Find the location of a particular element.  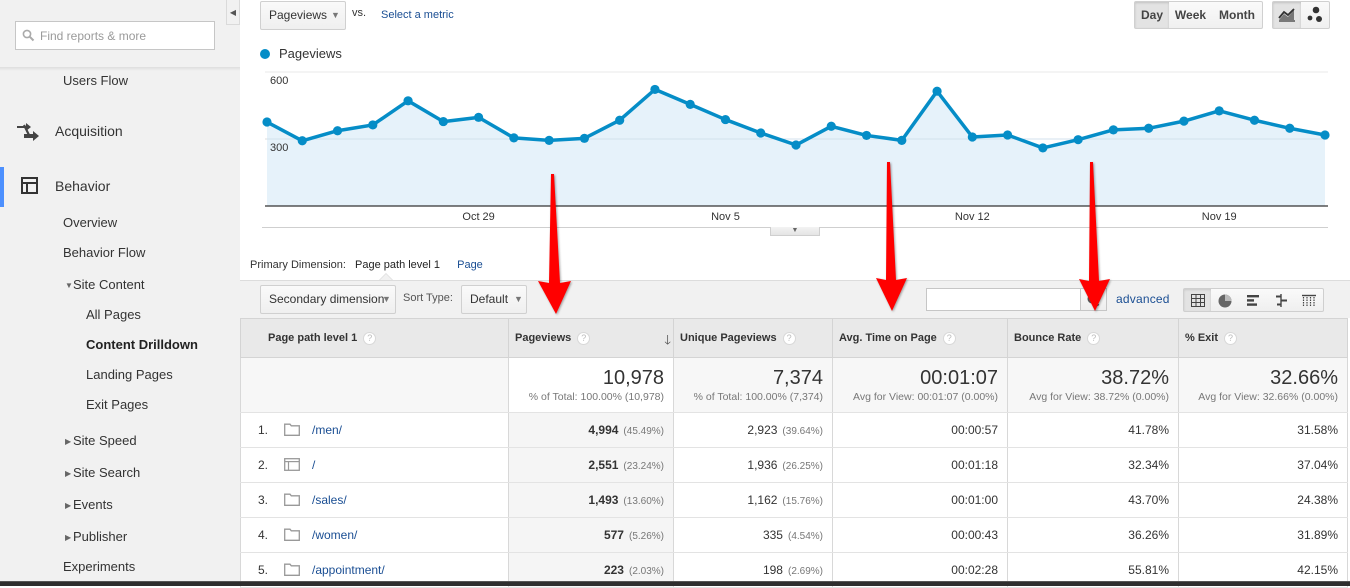

sidebar-item-behavior: Behavior is located at coordinates (82, 186).